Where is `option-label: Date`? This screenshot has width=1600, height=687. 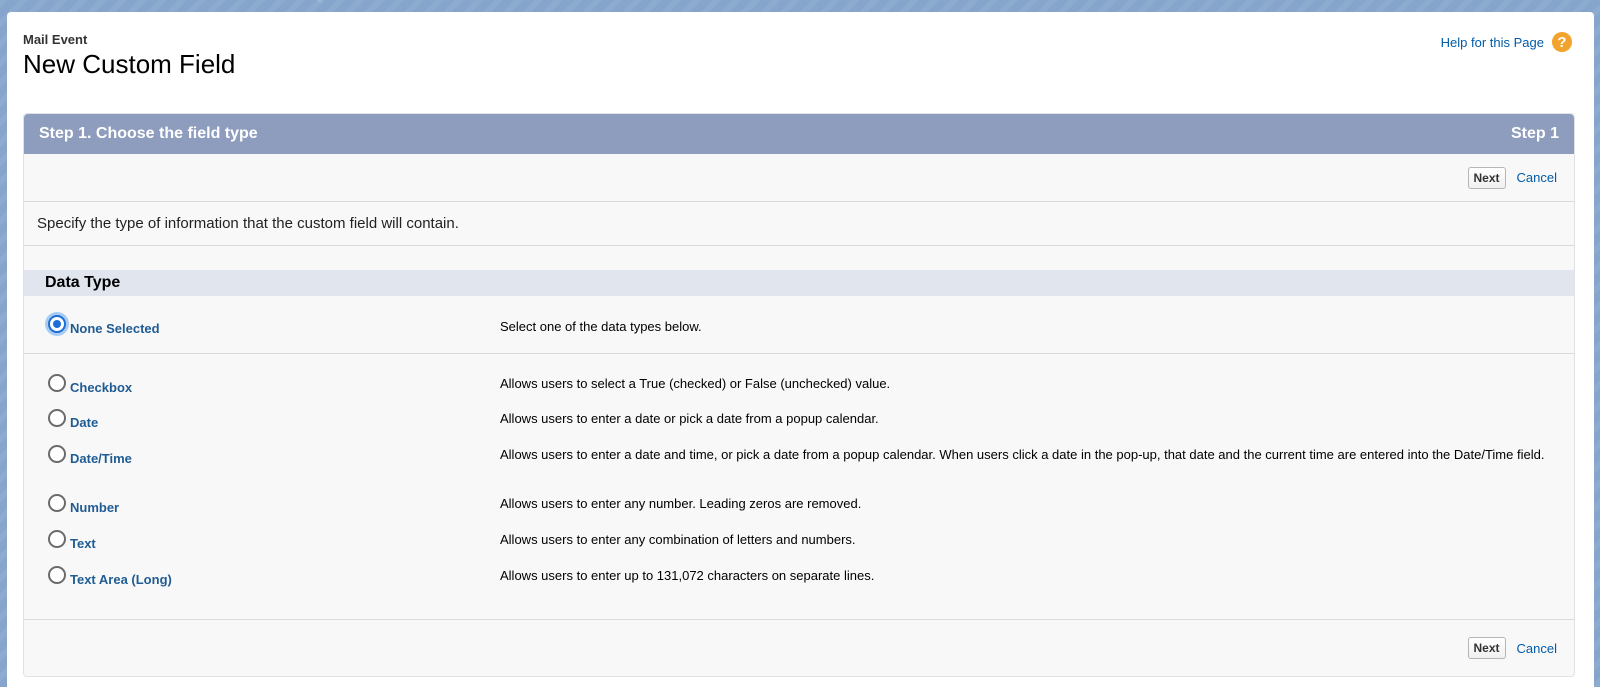
option-label: Date is located at coordinates (84, 422).